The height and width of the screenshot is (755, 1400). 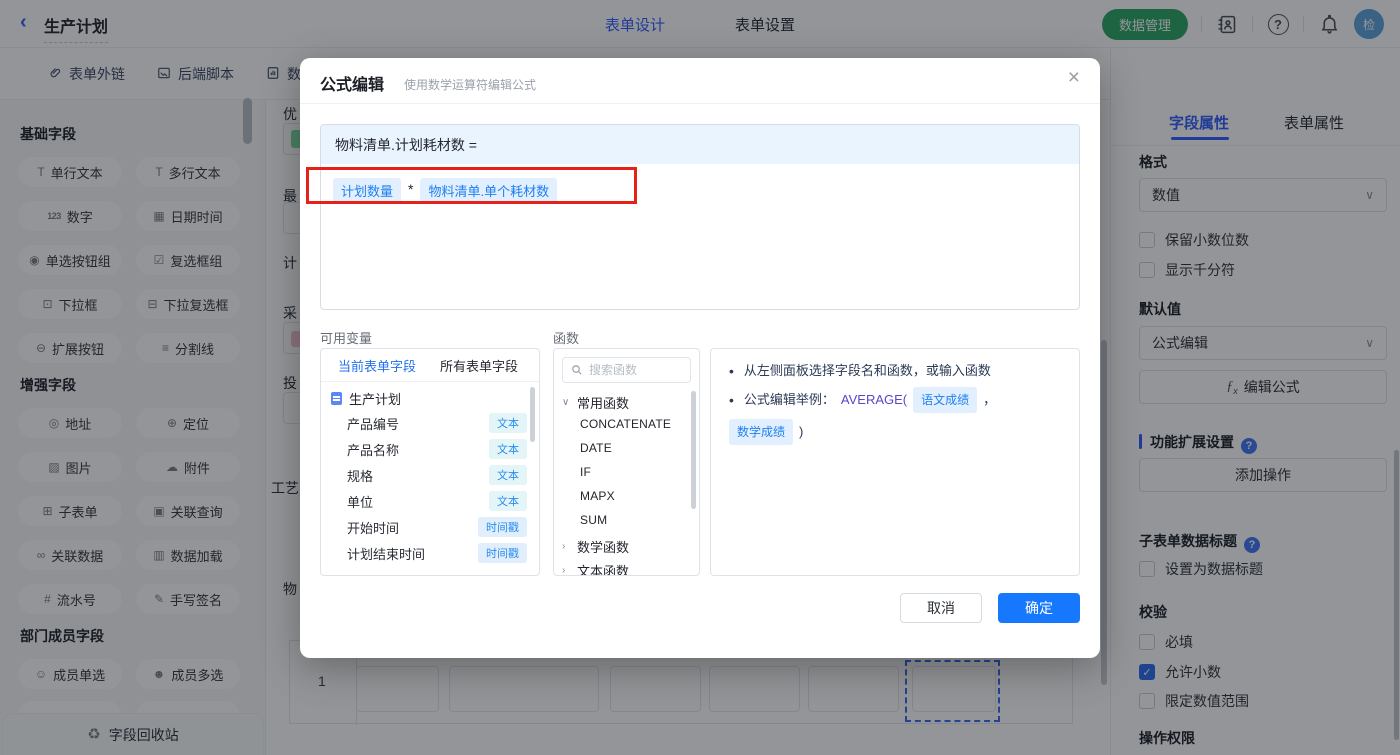 I want to click on formula-editor: 物料清单.计划耗材数 = 计划数量 * 物料清单.单个耗材数, so click(x=700, y=217).